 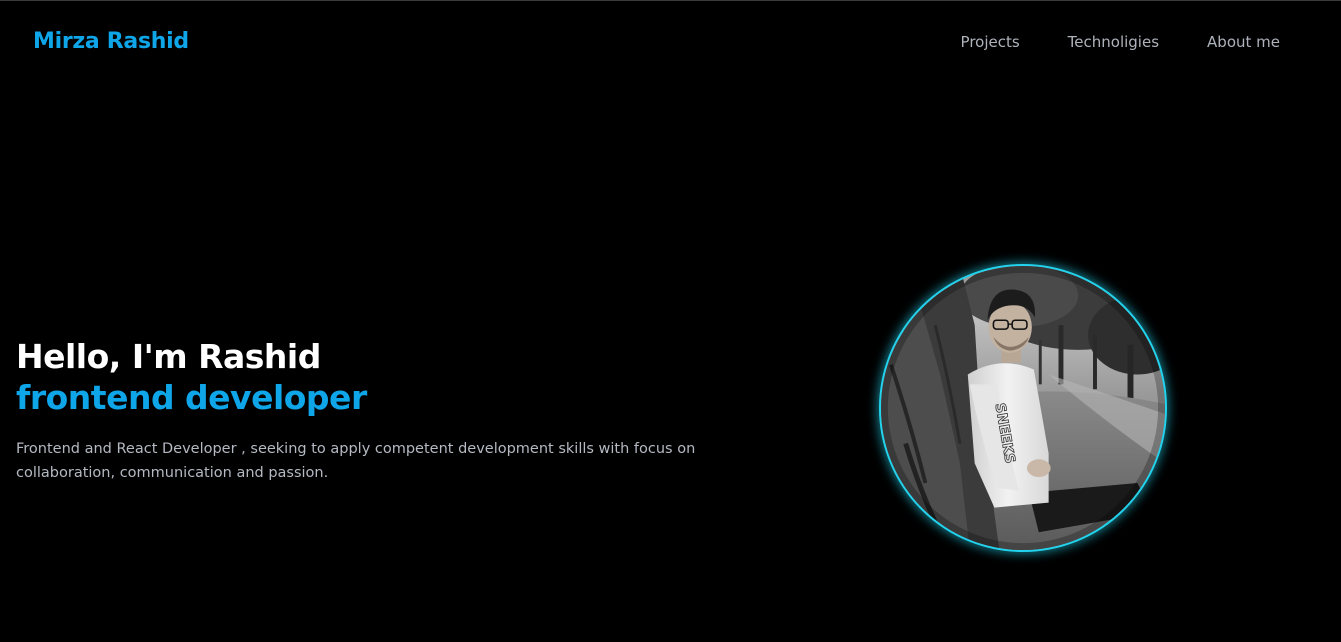 I want to click on nav-item-technologies: Technoligies, so click(x=1113, y=41).